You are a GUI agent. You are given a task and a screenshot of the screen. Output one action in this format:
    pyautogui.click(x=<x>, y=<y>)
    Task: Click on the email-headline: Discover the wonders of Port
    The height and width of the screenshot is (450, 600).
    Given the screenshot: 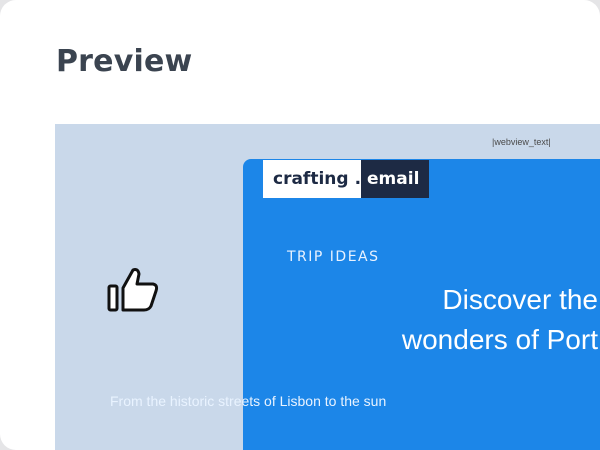 What is the action you would take?
    pyautogui.click(x=398, y=320)
    